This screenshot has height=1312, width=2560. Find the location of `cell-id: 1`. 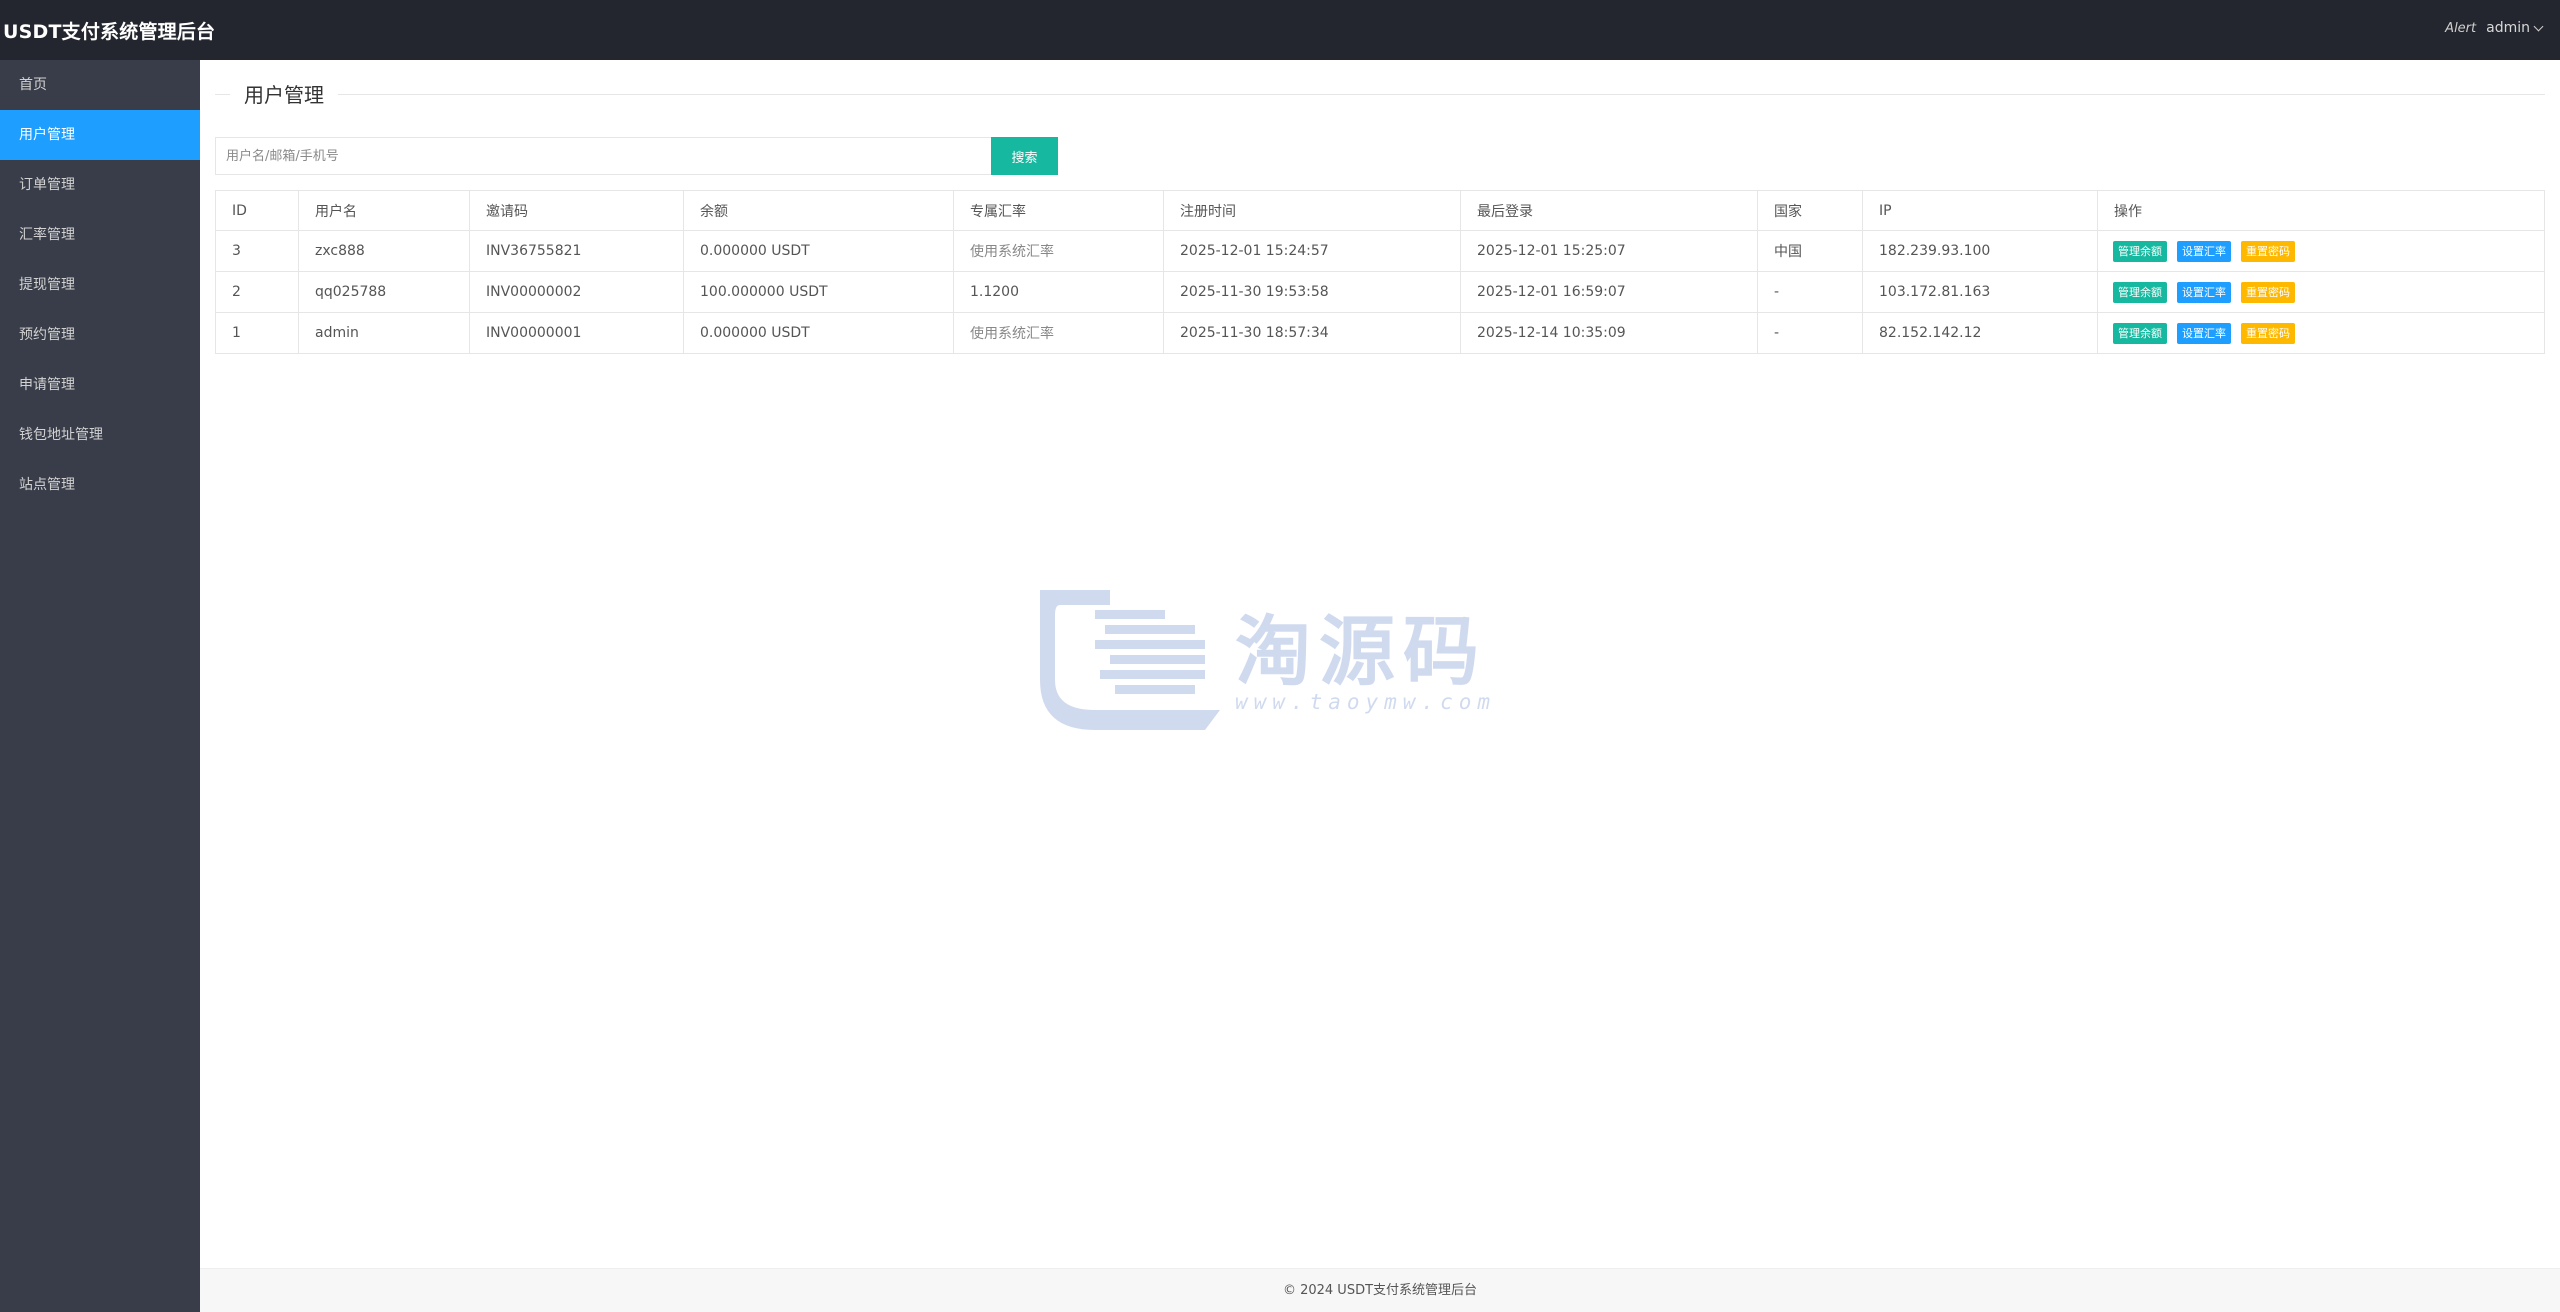

cell-id: 1 is located at coordinates (257, 333).